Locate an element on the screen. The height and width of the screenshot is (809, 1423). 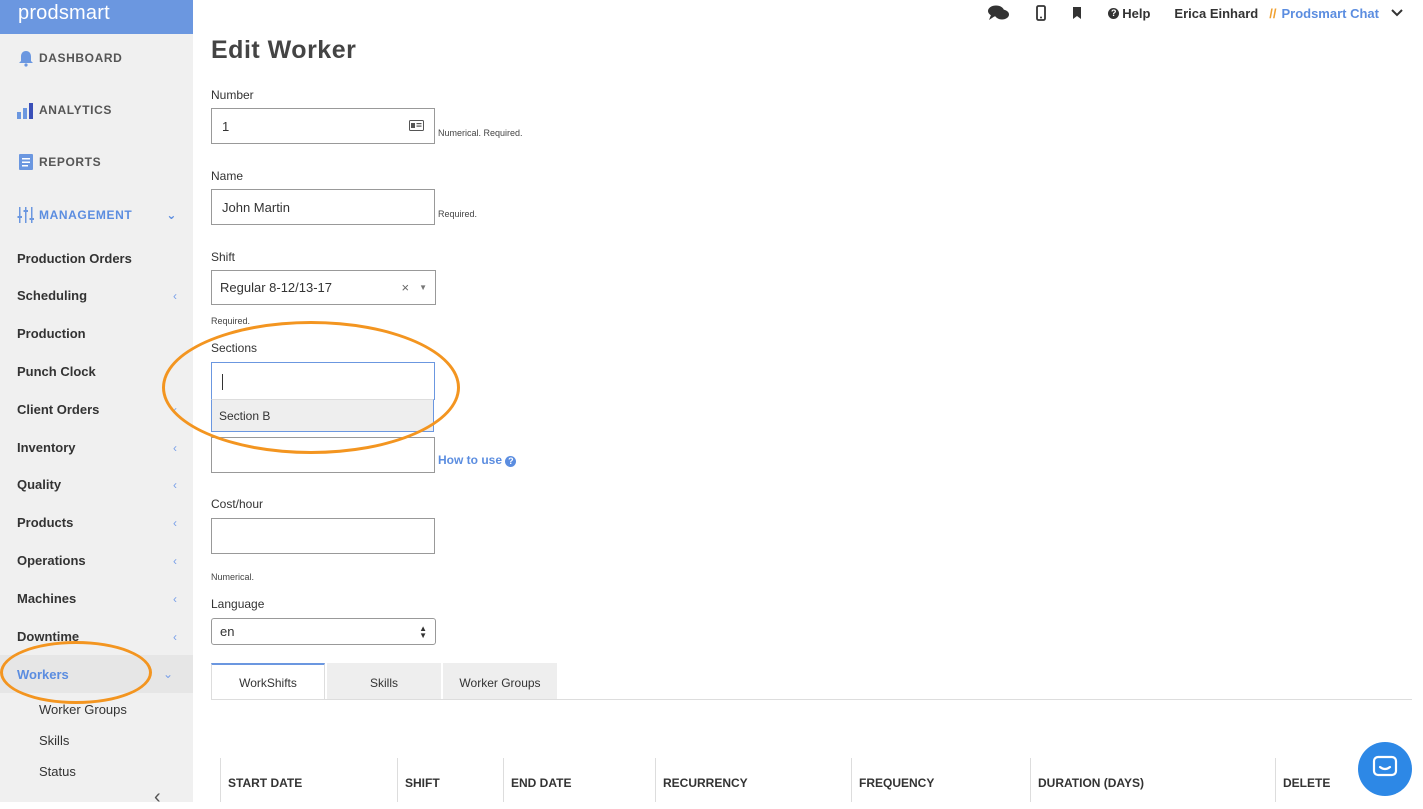
nav-production: Production is located at coordinates (97, 333).